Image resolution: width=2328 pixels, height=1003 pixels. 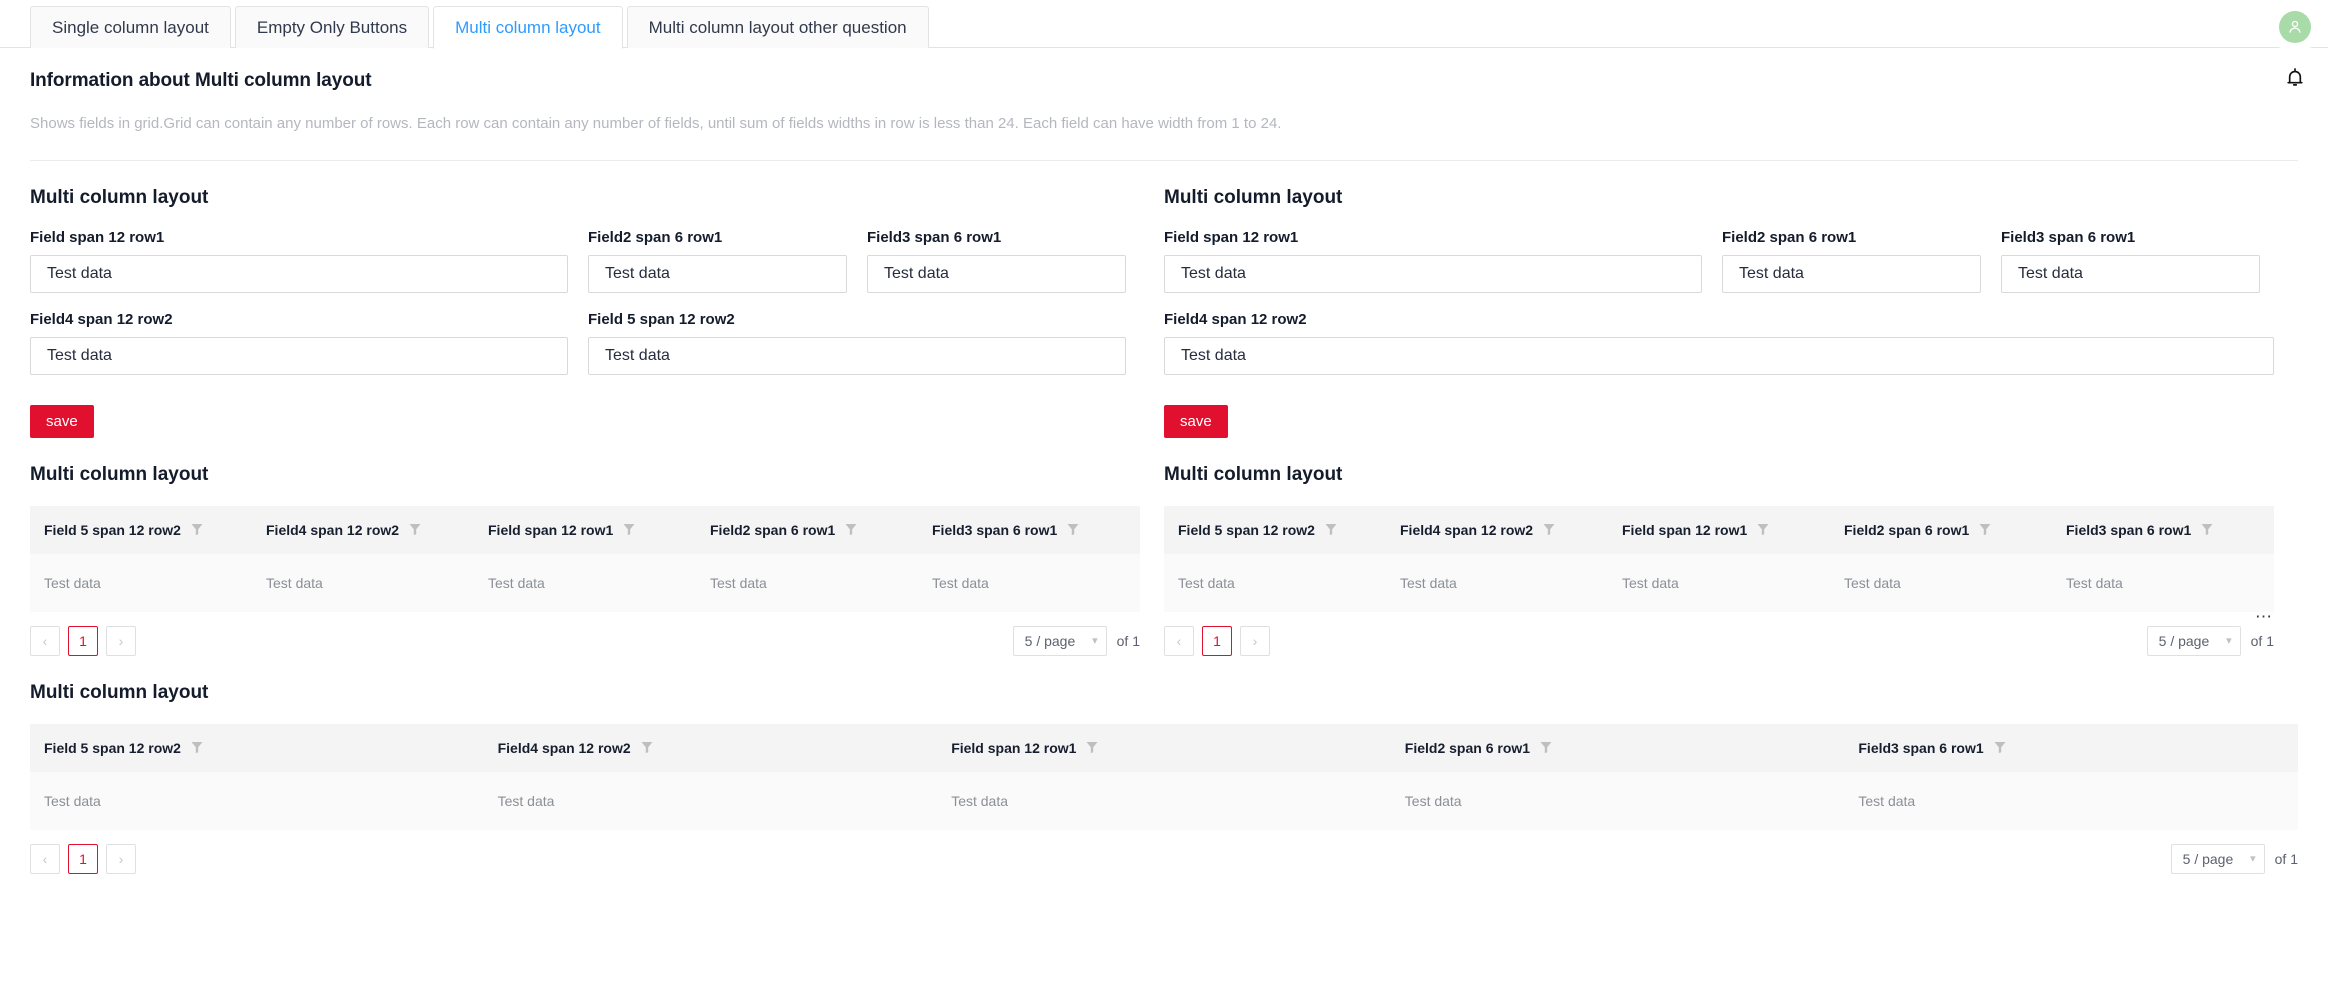 I want to click on column-label: Field4 span 12 row2, so click(x=564, y=747).